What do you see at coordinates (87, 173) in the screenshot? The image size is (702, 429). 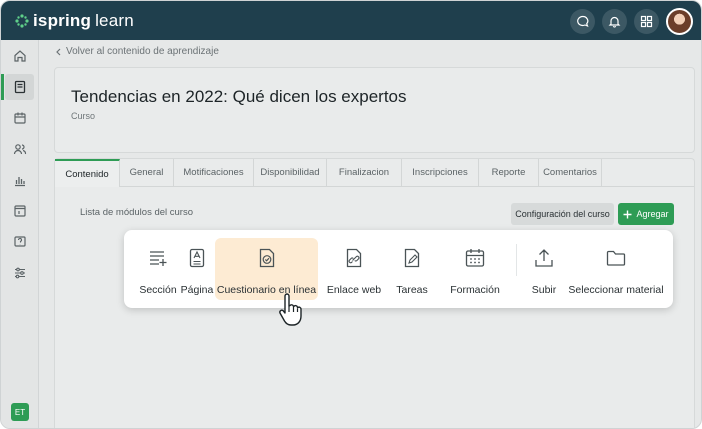 I see `tab-contenido: Contenido` at bounding box center [87, 173].